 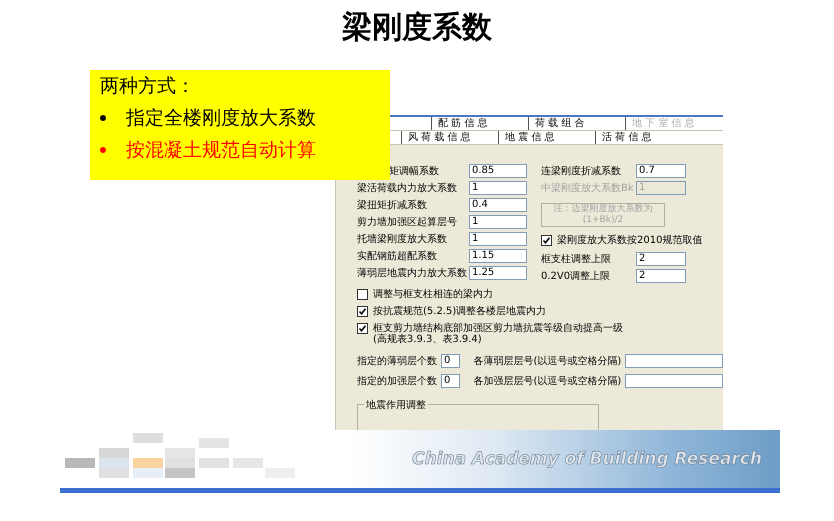 I want to click on input-field: 0.4, so click(x=498, y=205).